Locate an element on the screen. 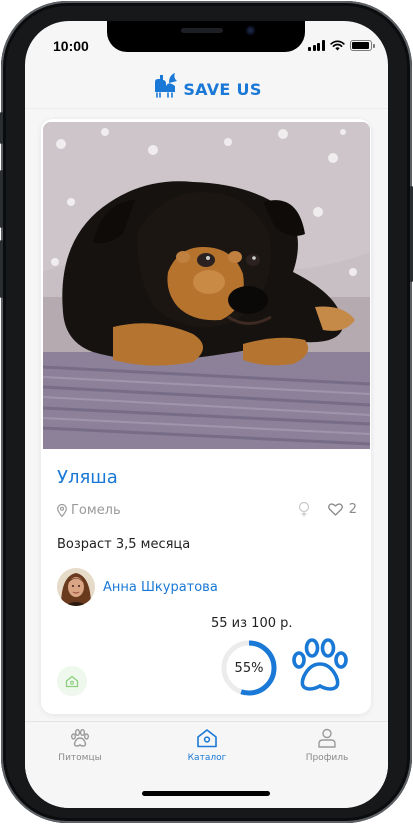  speaker-grille is located at coordinates (202, 30).